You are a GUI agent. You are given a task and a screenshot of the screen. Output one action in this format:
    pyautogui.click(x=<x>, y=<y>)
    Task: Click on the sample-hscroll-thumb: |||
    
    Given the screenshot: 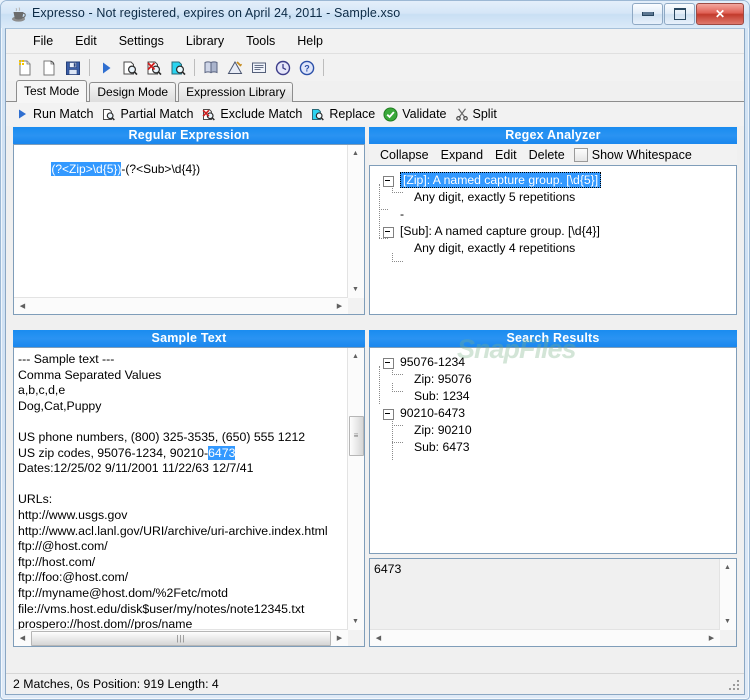 What is the action you would take?
    pyautogui.click(x=181, y=638)
    